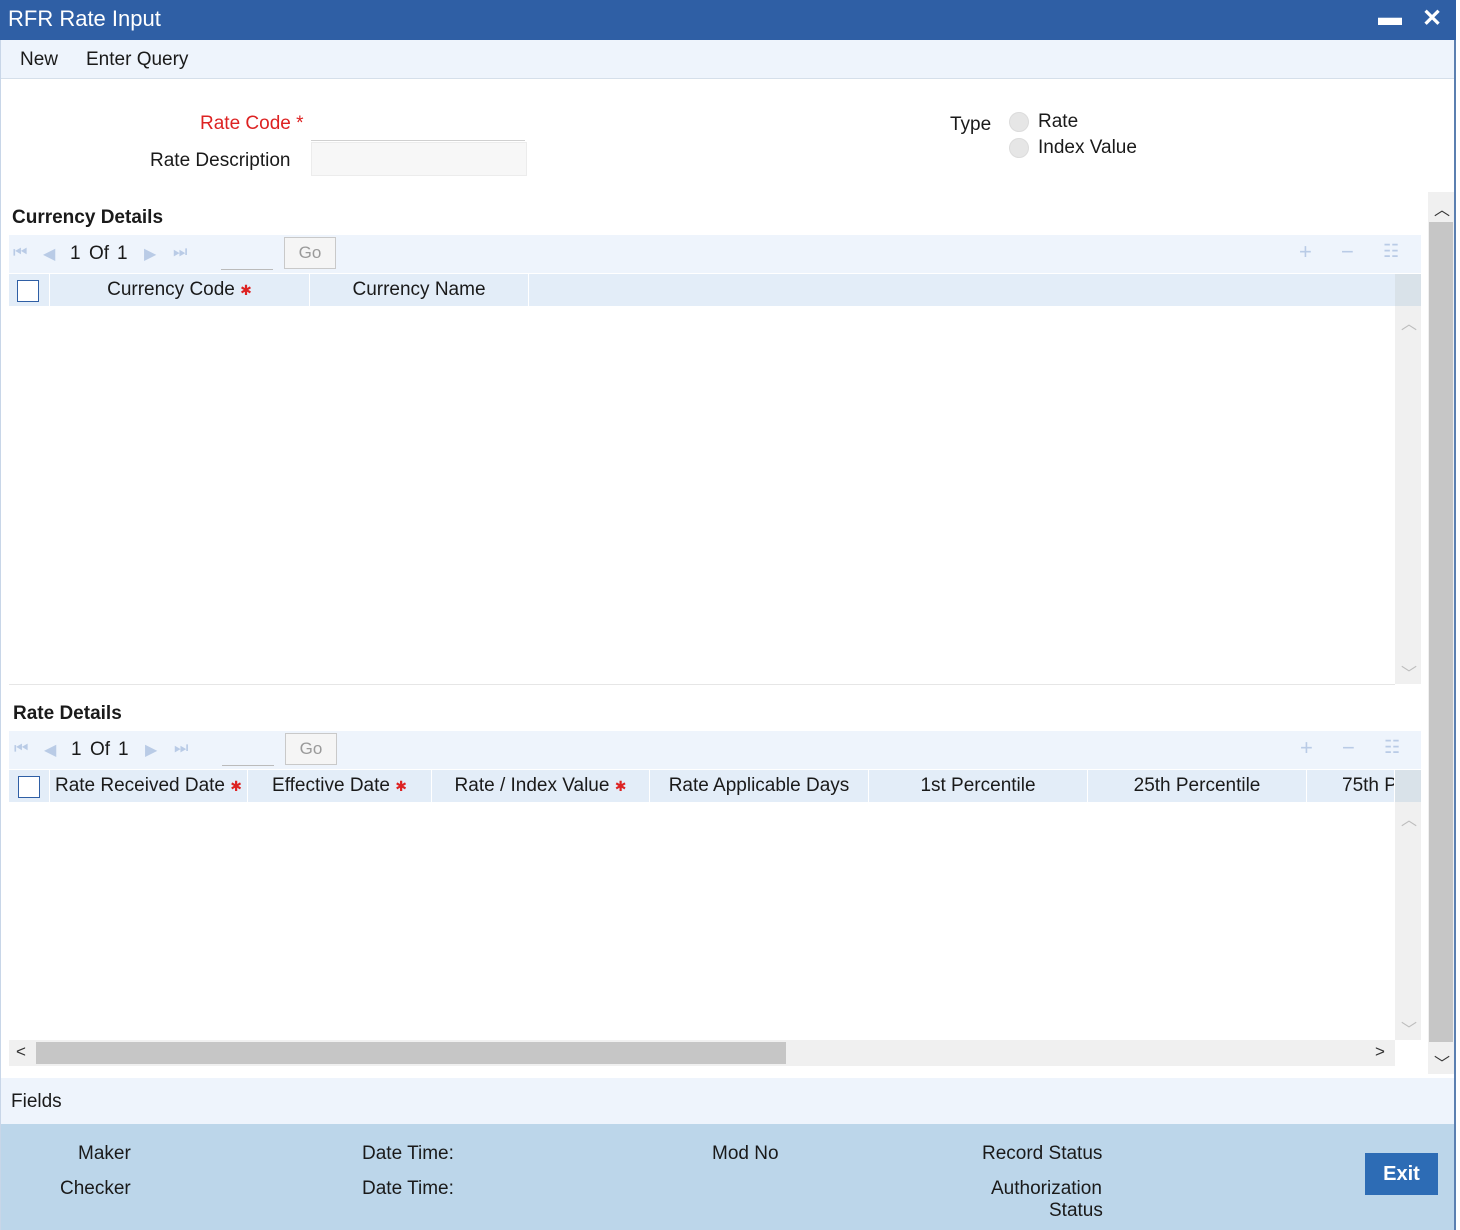 This screenshot has height=1230, width=1460. Describe the element at coordinates (1432, 18) in the screenshot. I see `close-icon: ✕` at that location.